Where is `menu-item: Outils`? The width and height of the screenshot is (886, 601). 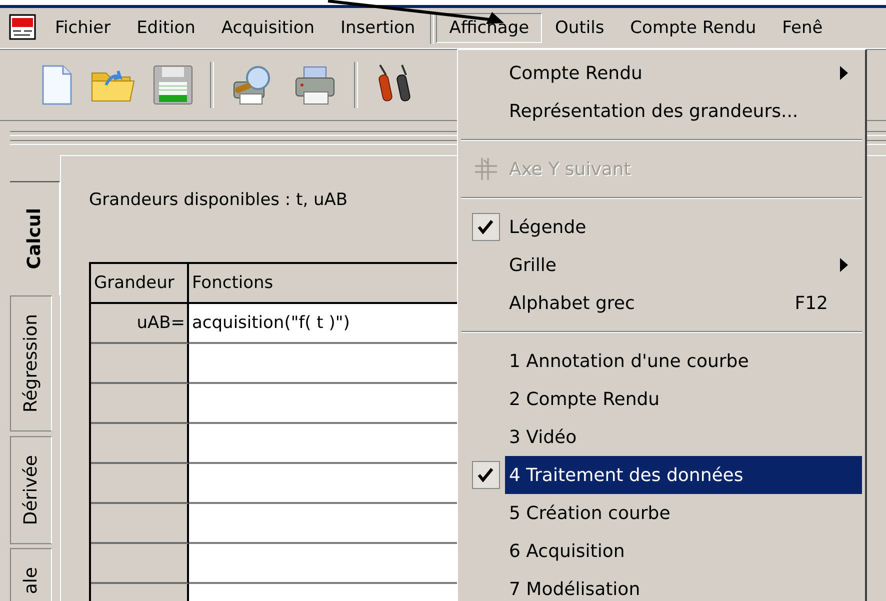 menu-item: Outils is located at coordinates (580, 28).